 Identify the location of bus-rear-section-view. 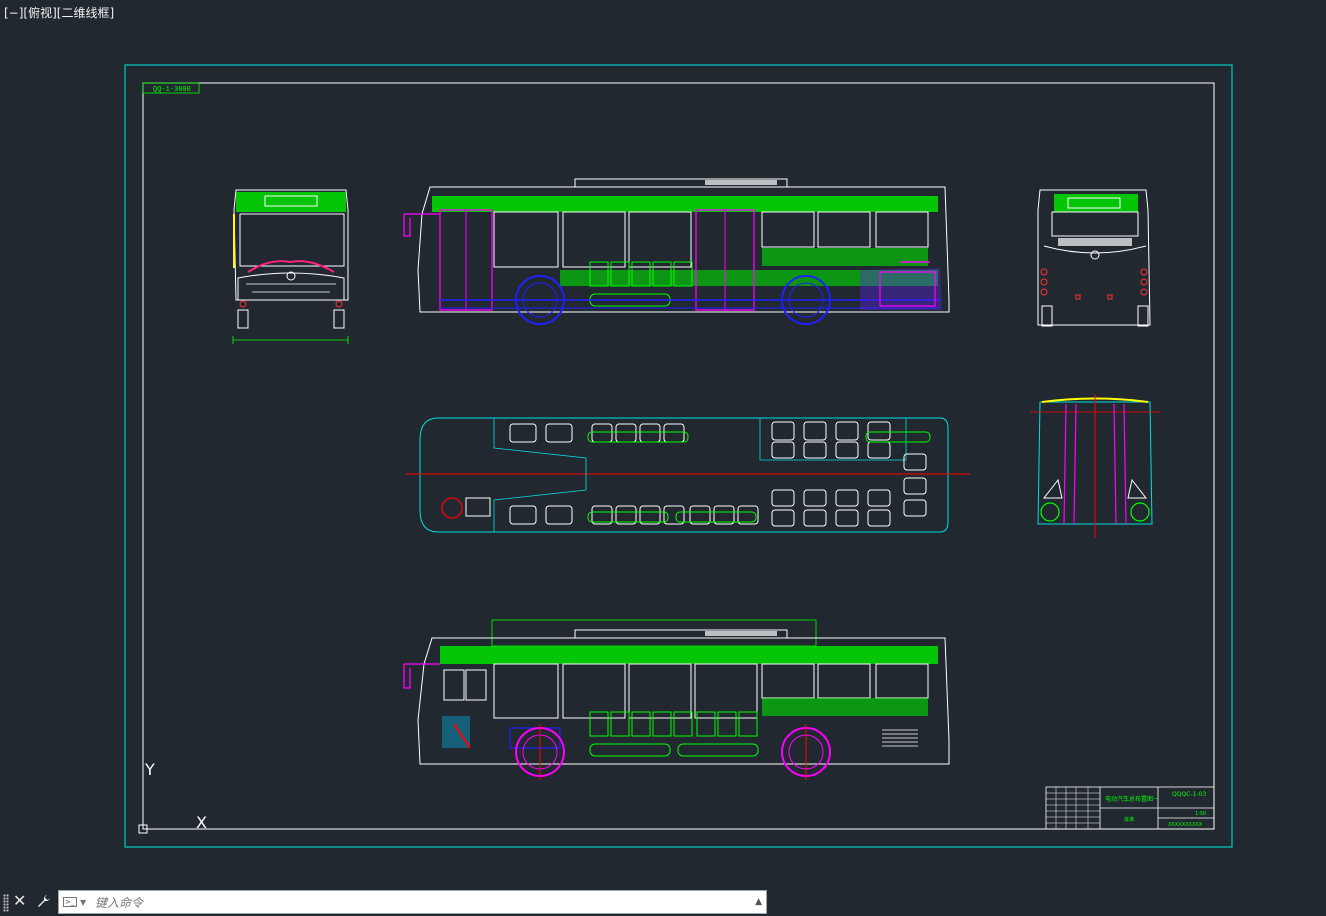
(1095, 466).